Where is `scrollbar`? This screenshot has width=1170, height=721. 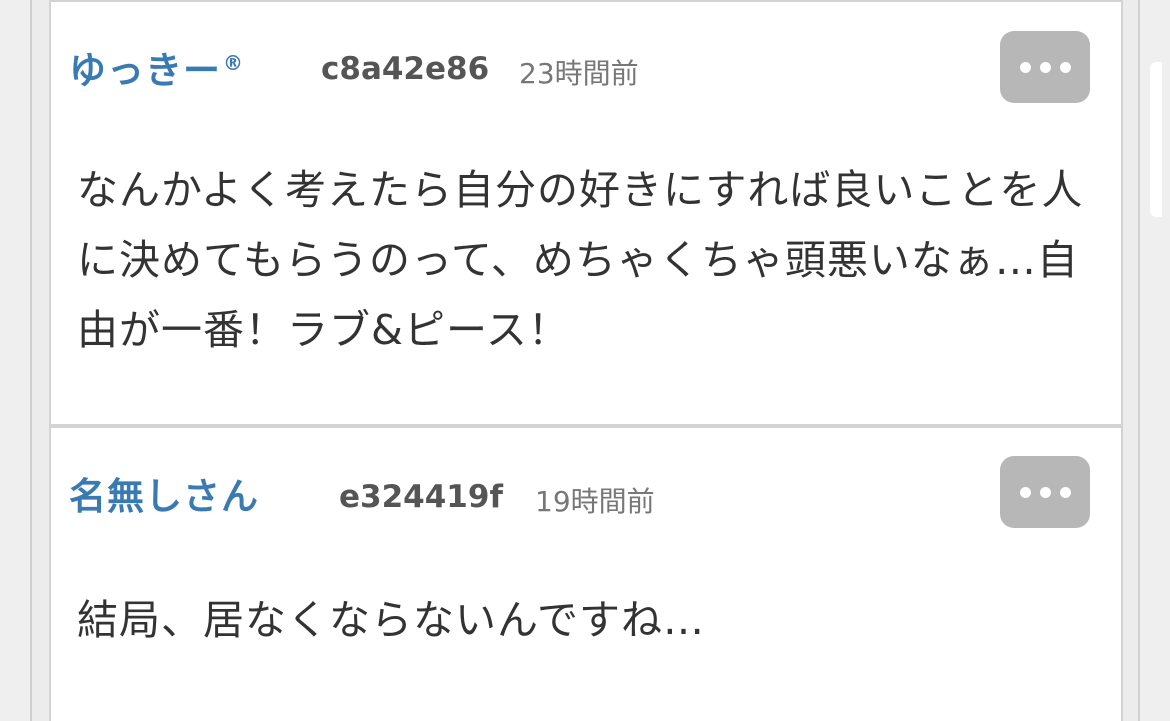
scrollbar is located at coordinates (1156, 139).